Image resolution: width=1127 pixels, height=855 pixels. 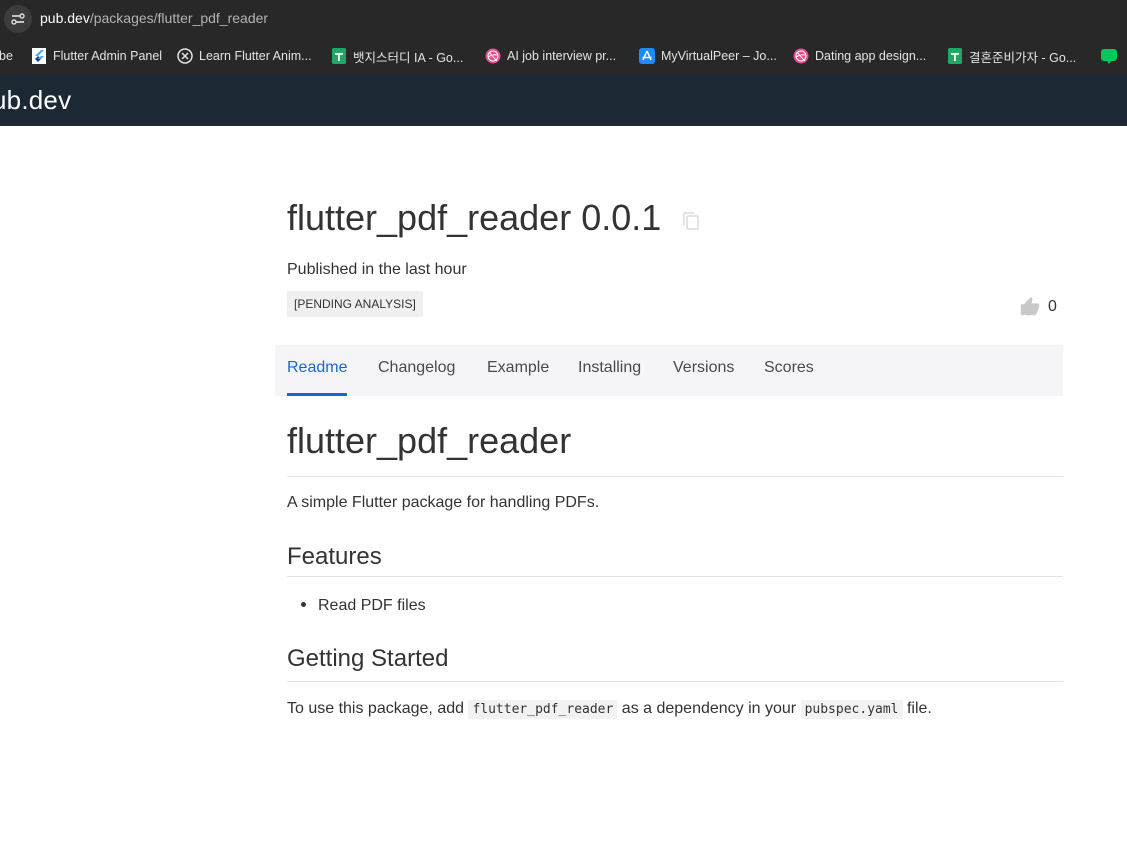 What do you see at coordinates (1030, 307) in the screenshot?
I see `thumbs-up-icon` at bounding box center [1030, 307].